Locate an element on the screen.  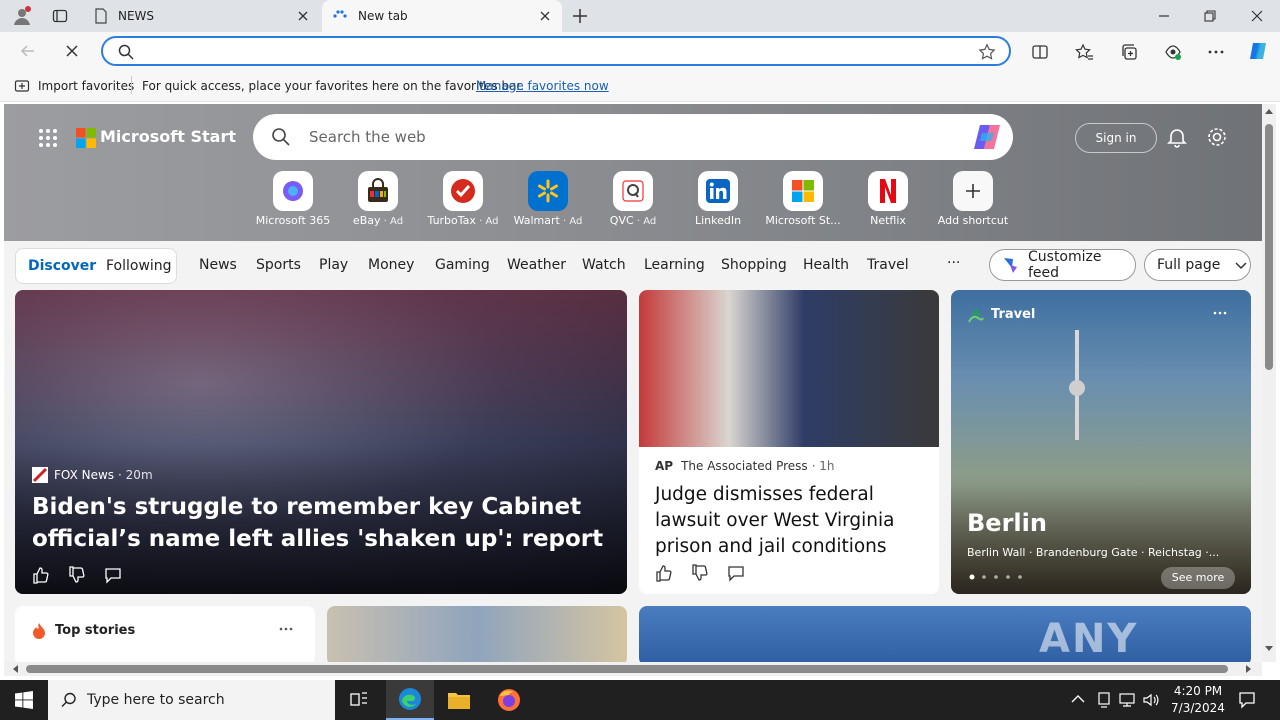
new-tab-icon is located at coordinates (580, 16).